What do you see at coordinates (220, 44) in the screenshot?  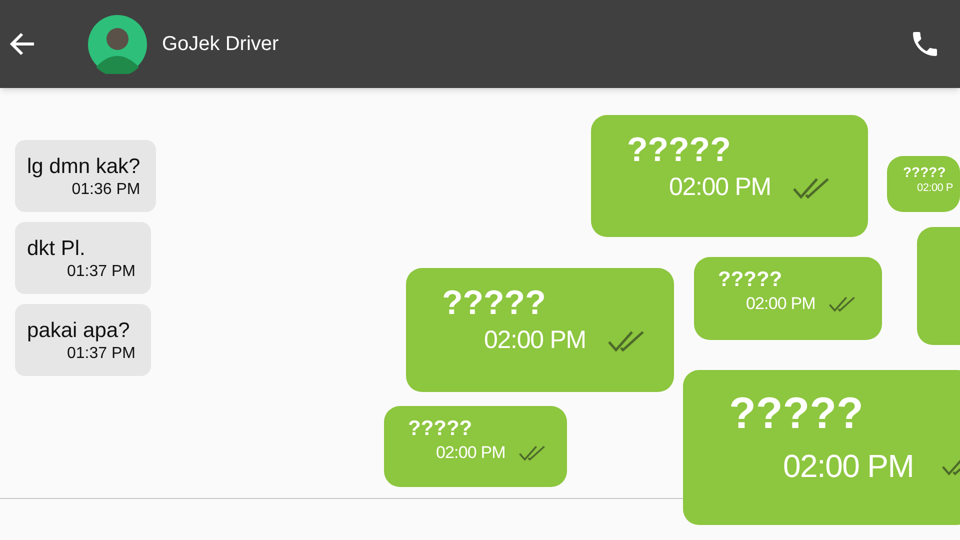 I see `contact-name: GoJek Driver` at bounding box center [220, 44].